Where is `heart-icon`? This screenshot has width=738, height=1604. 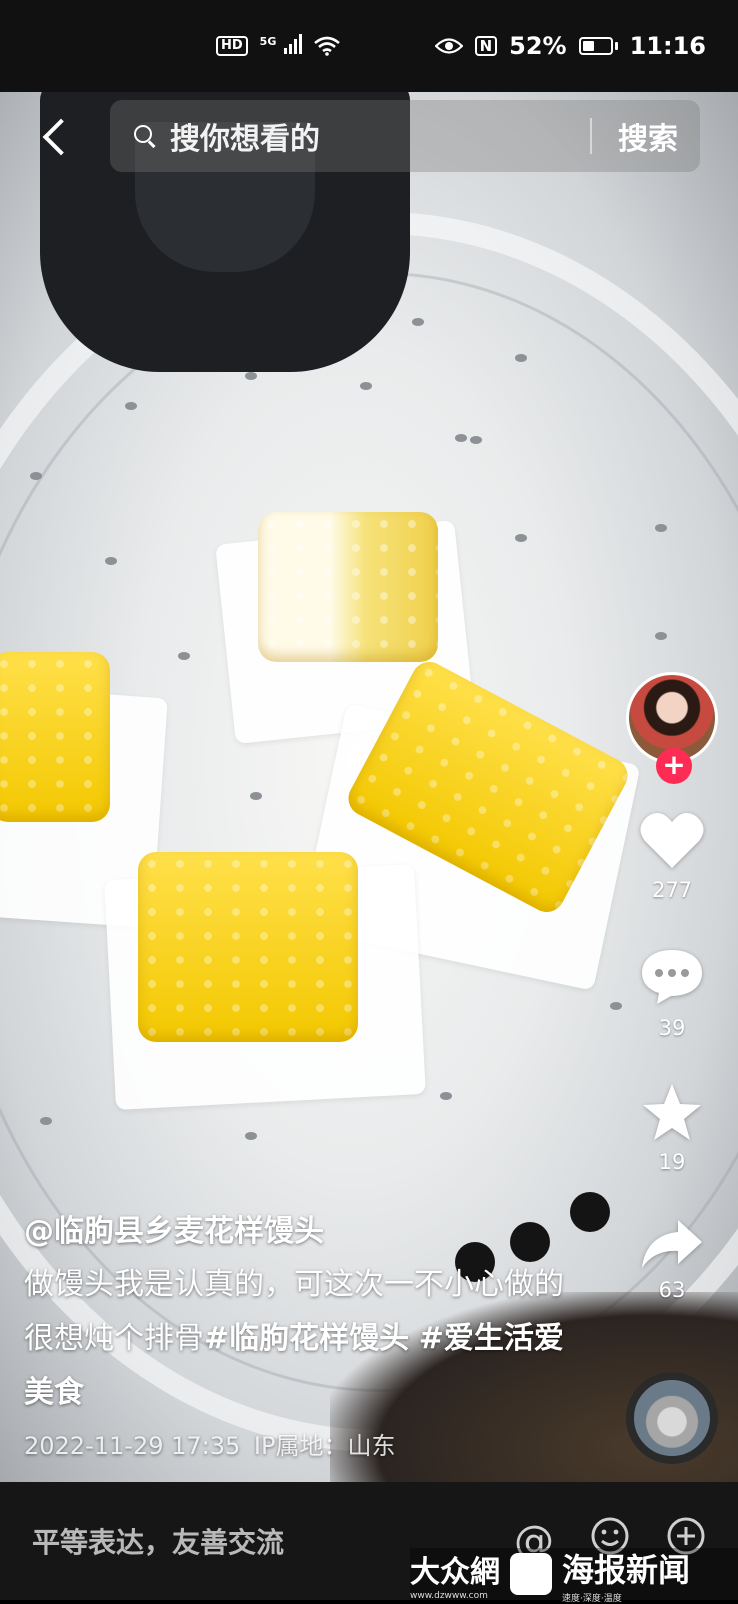 heart-icon is located at coordinates (672, 843).